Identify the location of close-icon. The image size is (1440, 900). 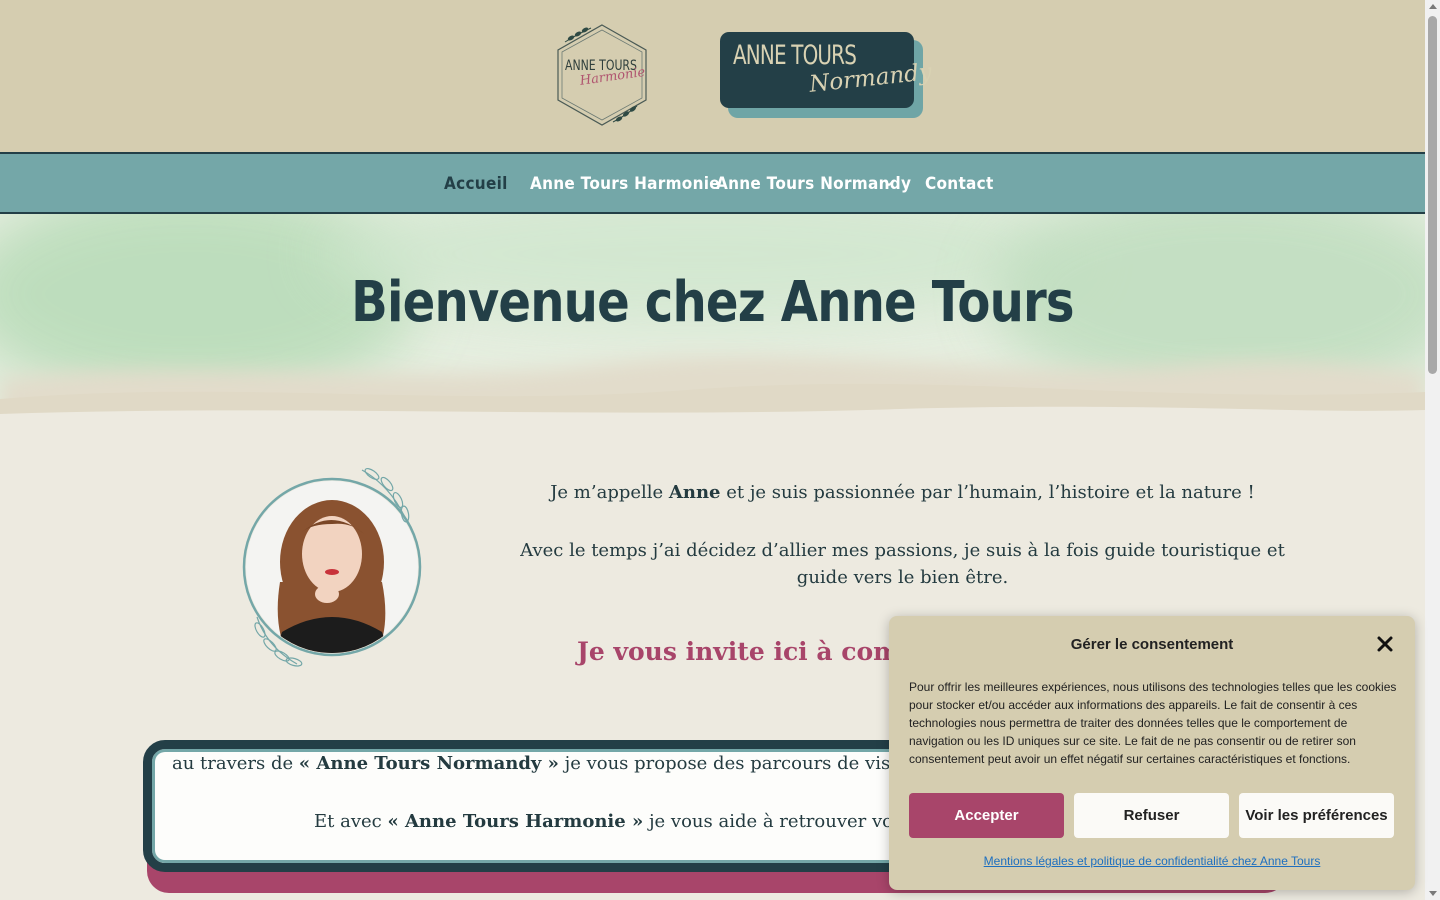
(1385, 644).